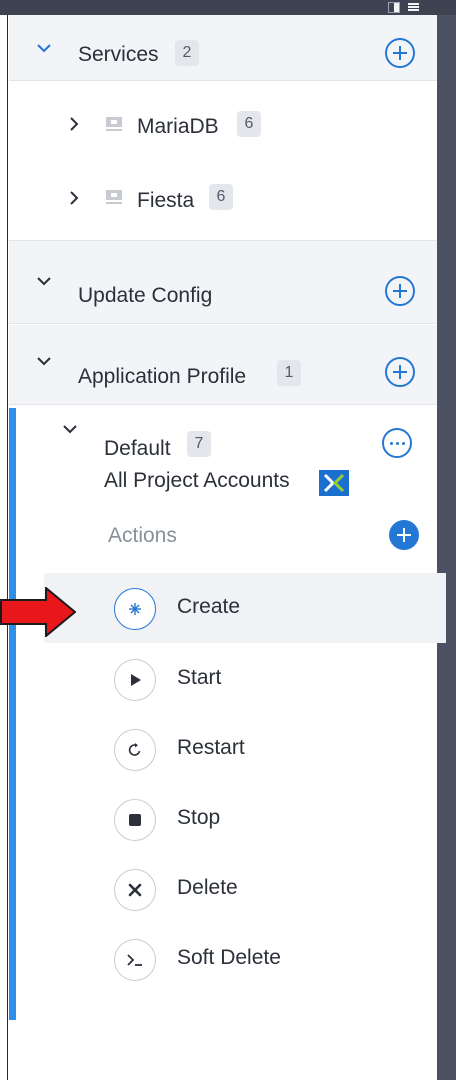 This screenshot has height=1080, width=456. I want to click on nutanix-logo-icon, so click(334, 483).